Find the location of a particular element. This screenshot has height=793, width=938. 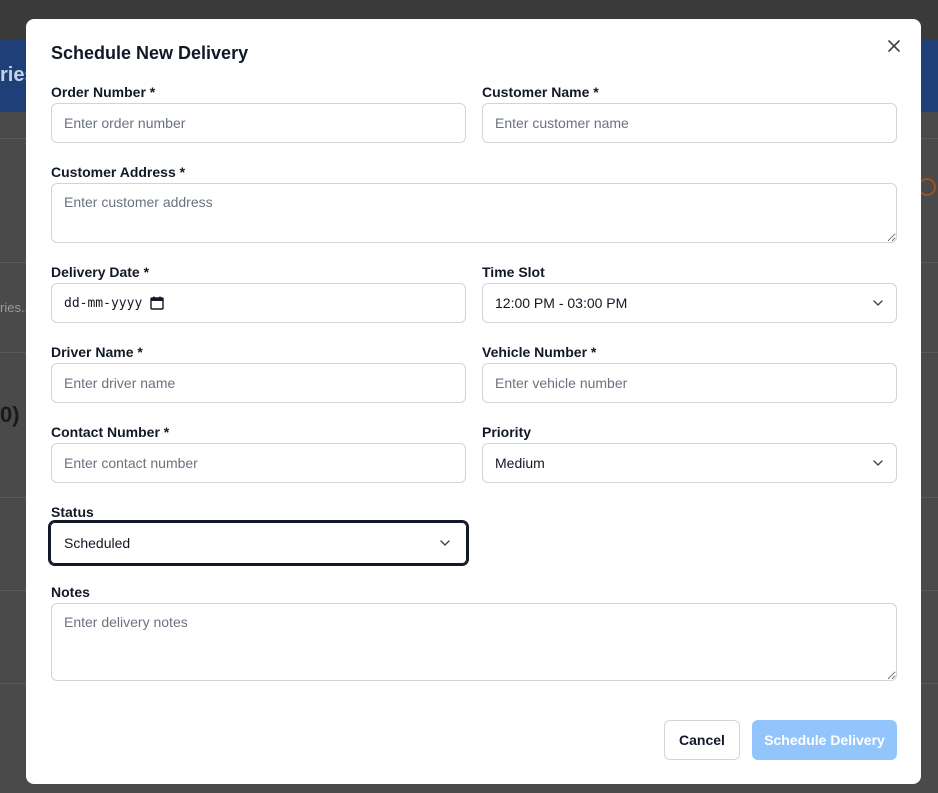

time-slot-field: Time Slot 12:00 PM - 03:00 PM is located at coordinates (689, 293).